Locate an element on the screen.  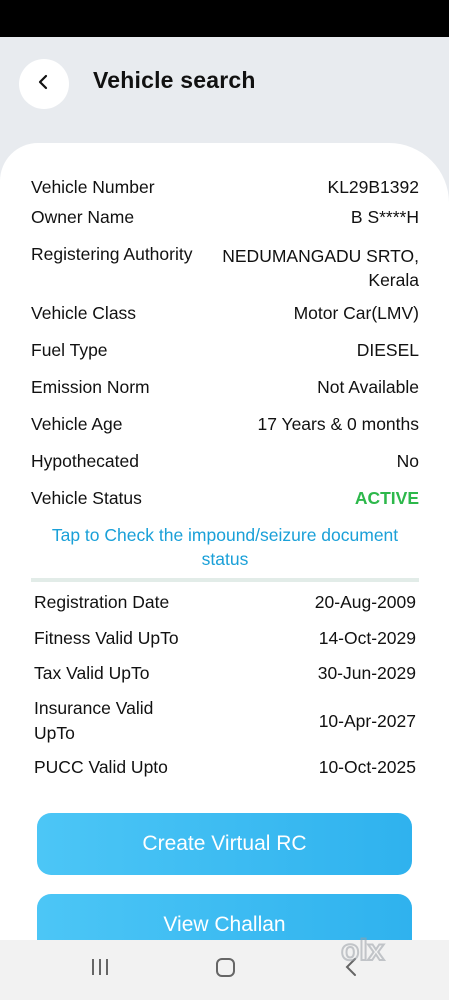
detail-label: Vehicle Class is located at coordinates (84, 313).